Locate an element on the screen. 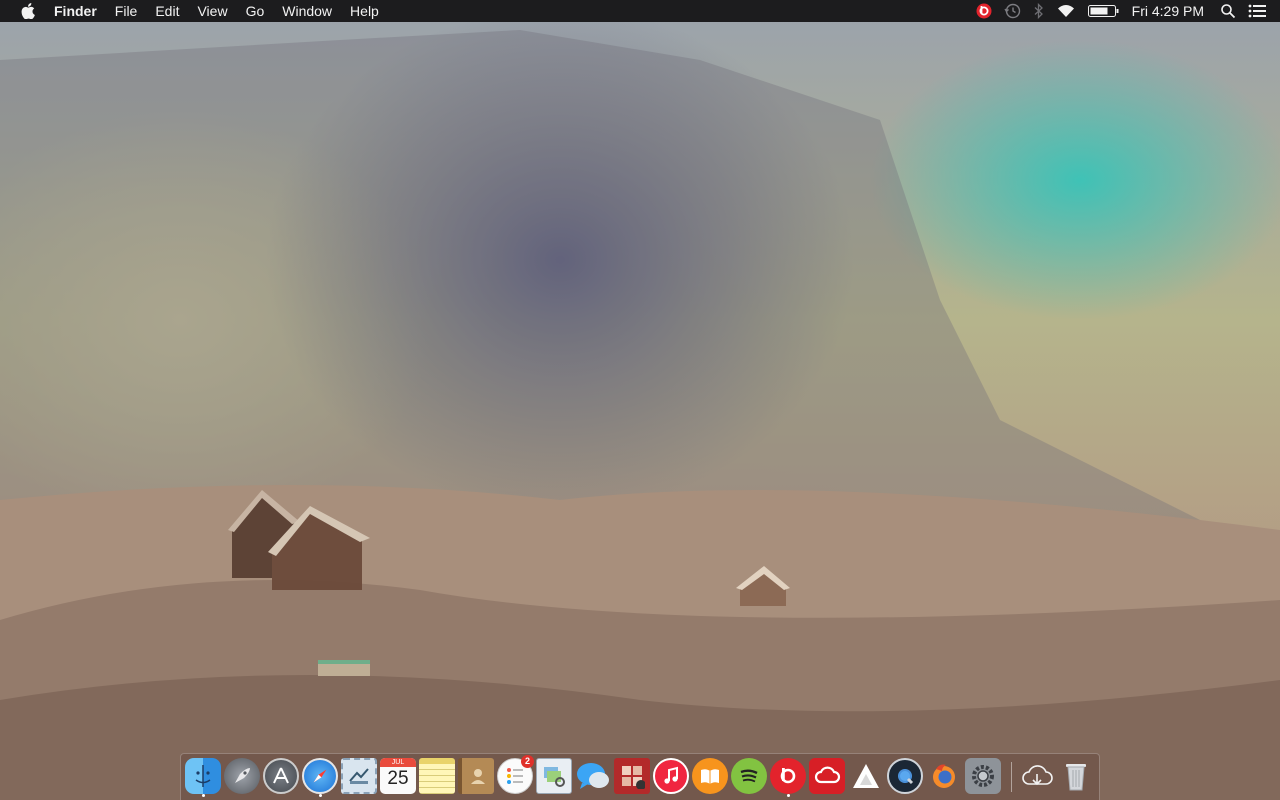 The image size is (1280, 800). dock-ibooks-icon is located at coordinates (710, 776).